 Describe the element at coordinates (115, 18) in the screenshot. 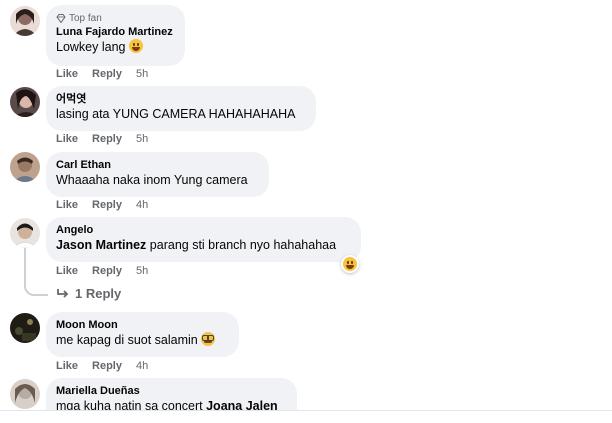

I see `top-fan-badge: Top fan` at that location.